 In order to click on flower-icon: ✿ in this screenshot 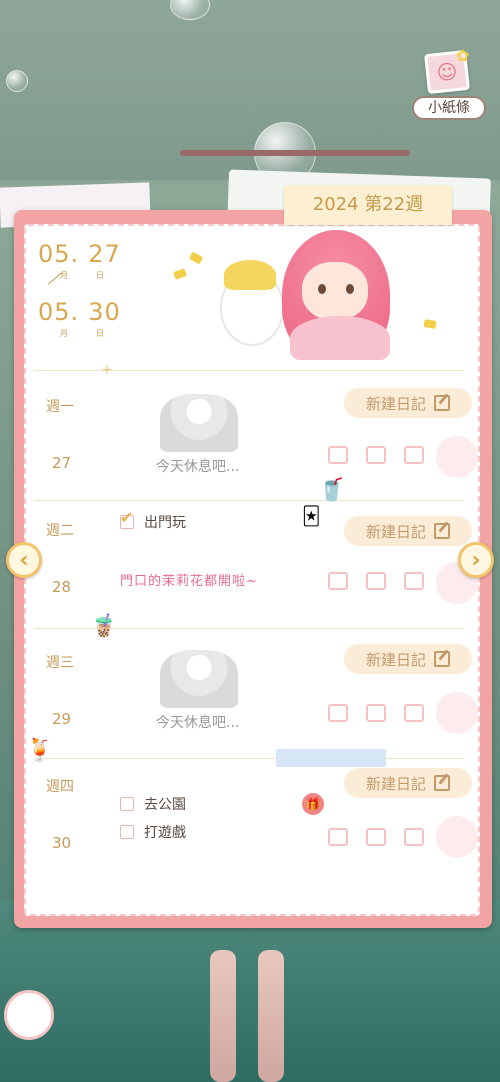, I will do `click(463, 55)`.